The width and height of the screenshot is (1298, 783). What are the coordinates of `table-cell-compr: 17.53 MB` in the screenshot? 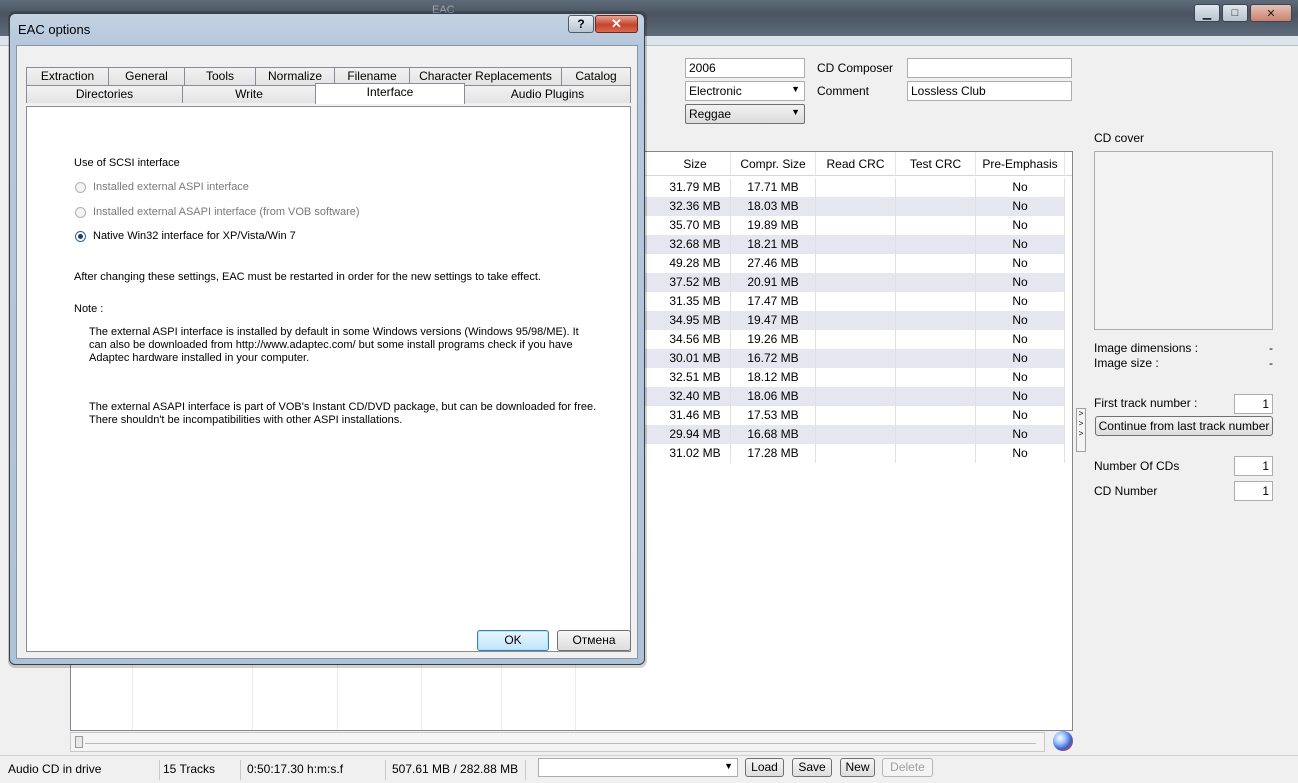 It's located at (773, 415).